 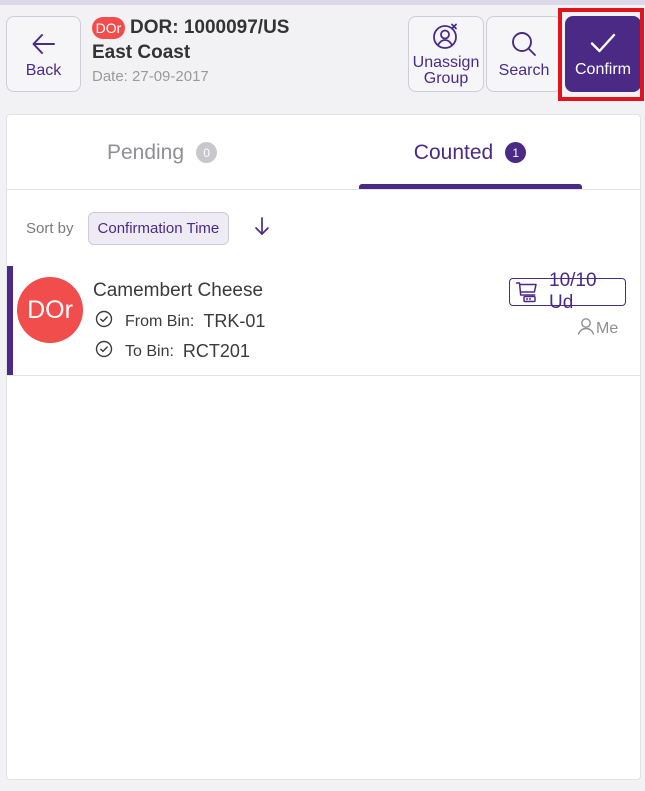 What do you see at coordinates (601, 54) in the screenshot?
I see `confirm-highlight-frame` at bounding box center [601, 54].